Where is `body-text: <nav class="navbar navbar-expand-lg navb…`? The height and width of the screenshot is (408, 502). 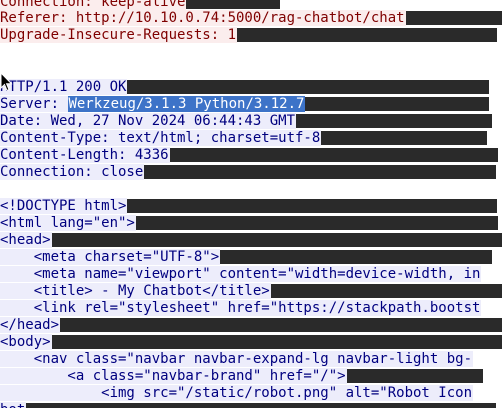 body-text: <nav class="navbar navbar-expand-lg navb… is located at coordinates (237, 359).